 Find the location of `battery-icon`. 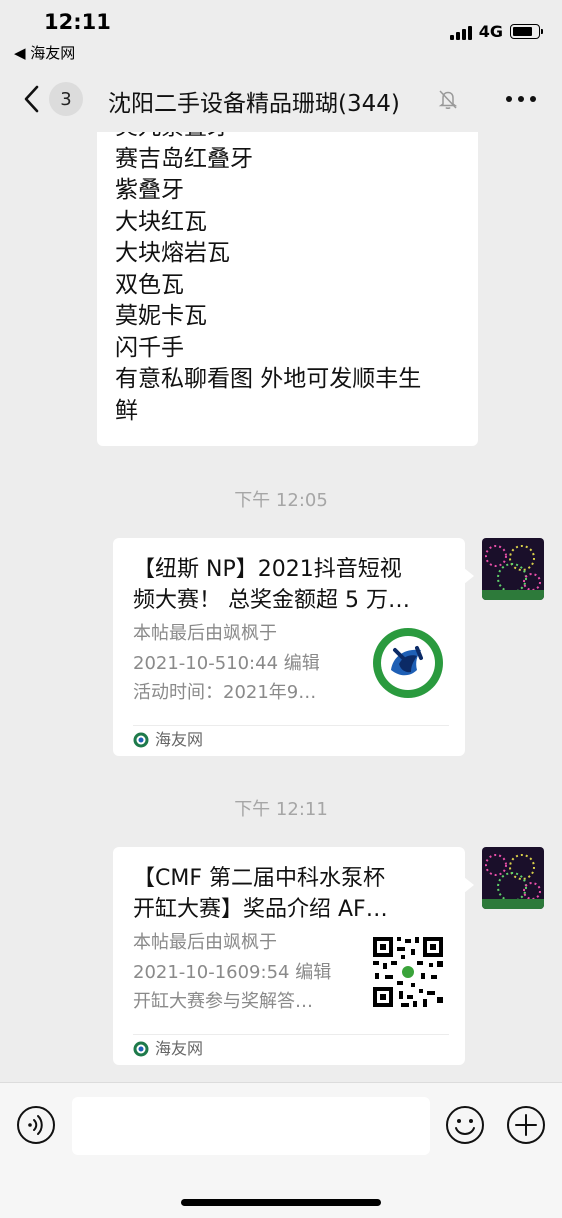

battery-icon is located at coordinates (526, 31).